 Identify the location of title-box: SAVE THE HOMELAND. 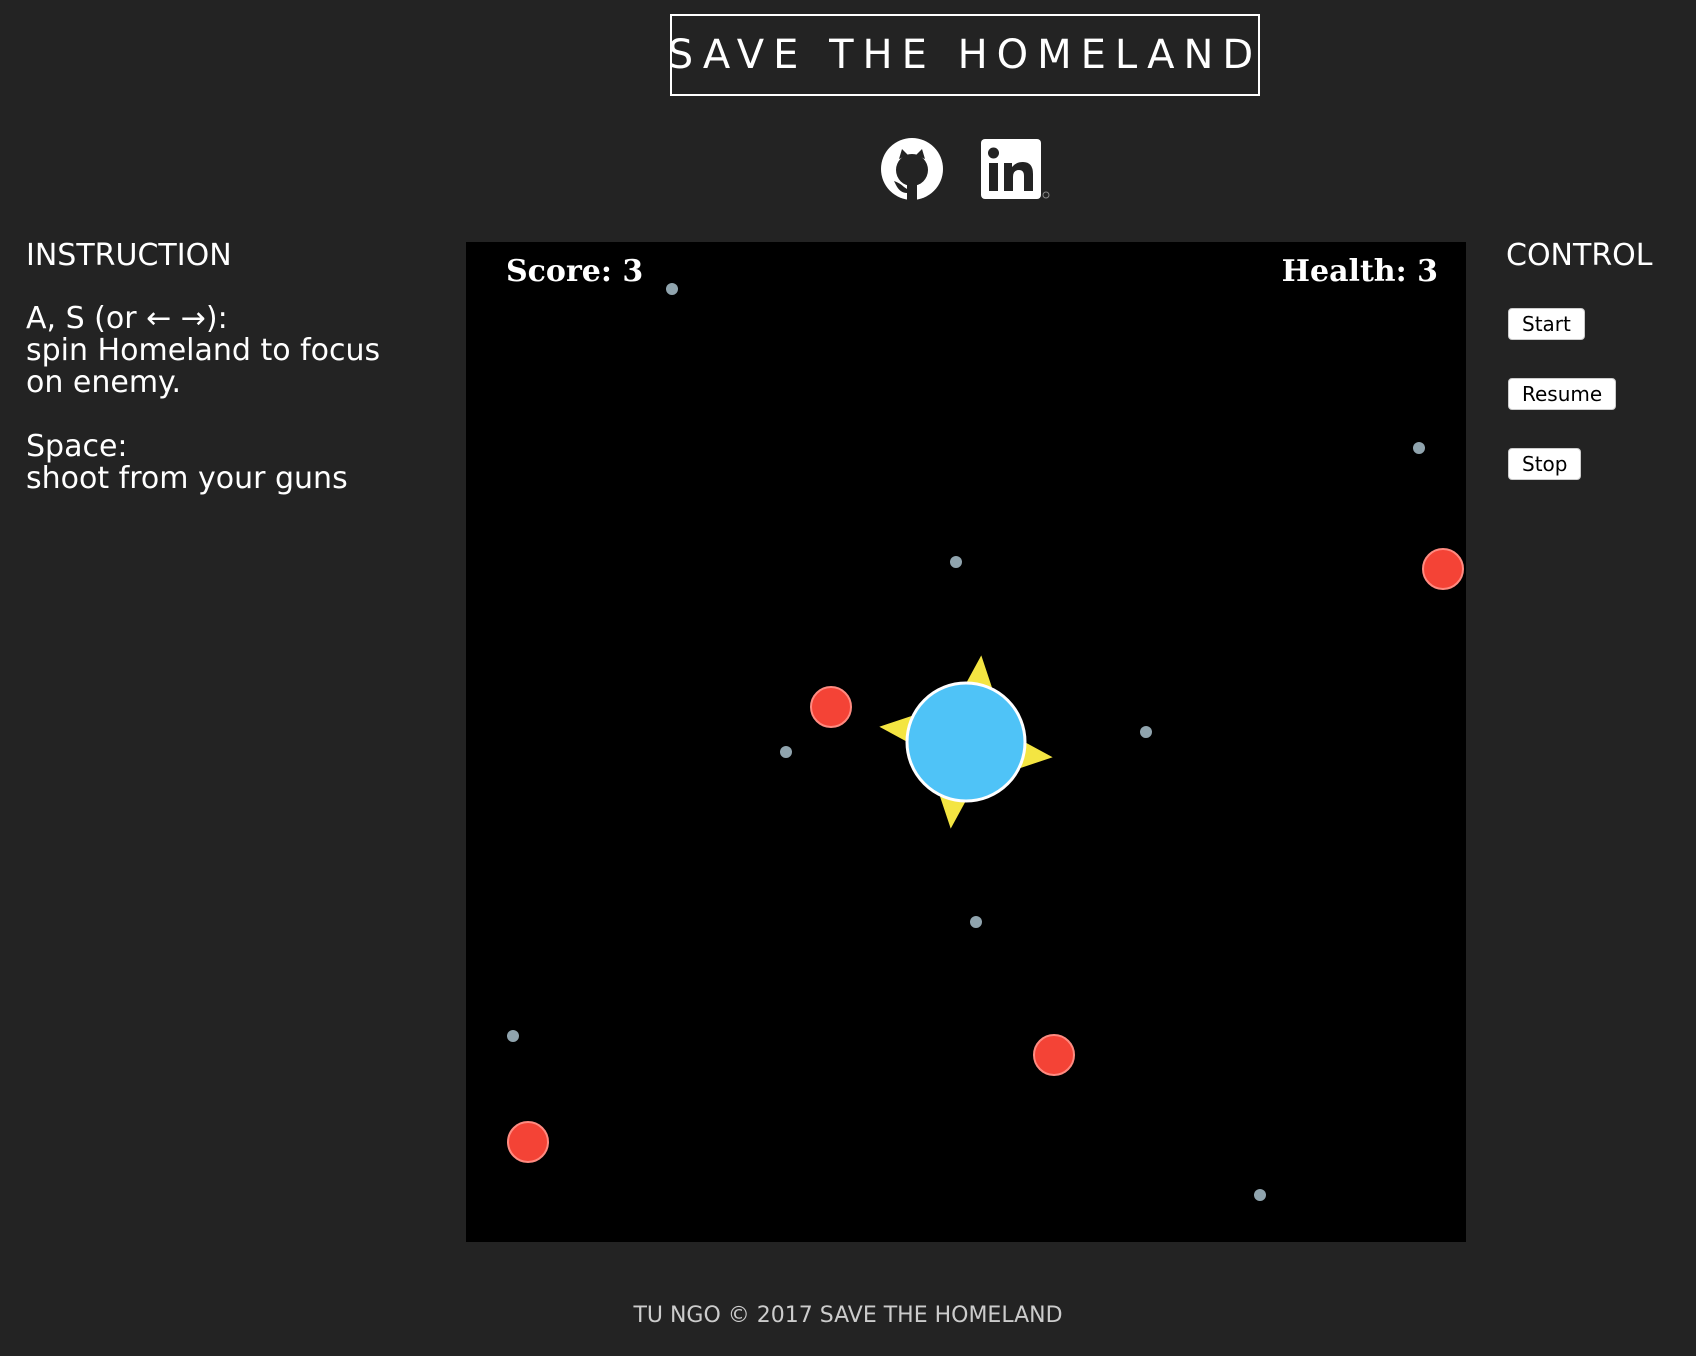
(965, 55).